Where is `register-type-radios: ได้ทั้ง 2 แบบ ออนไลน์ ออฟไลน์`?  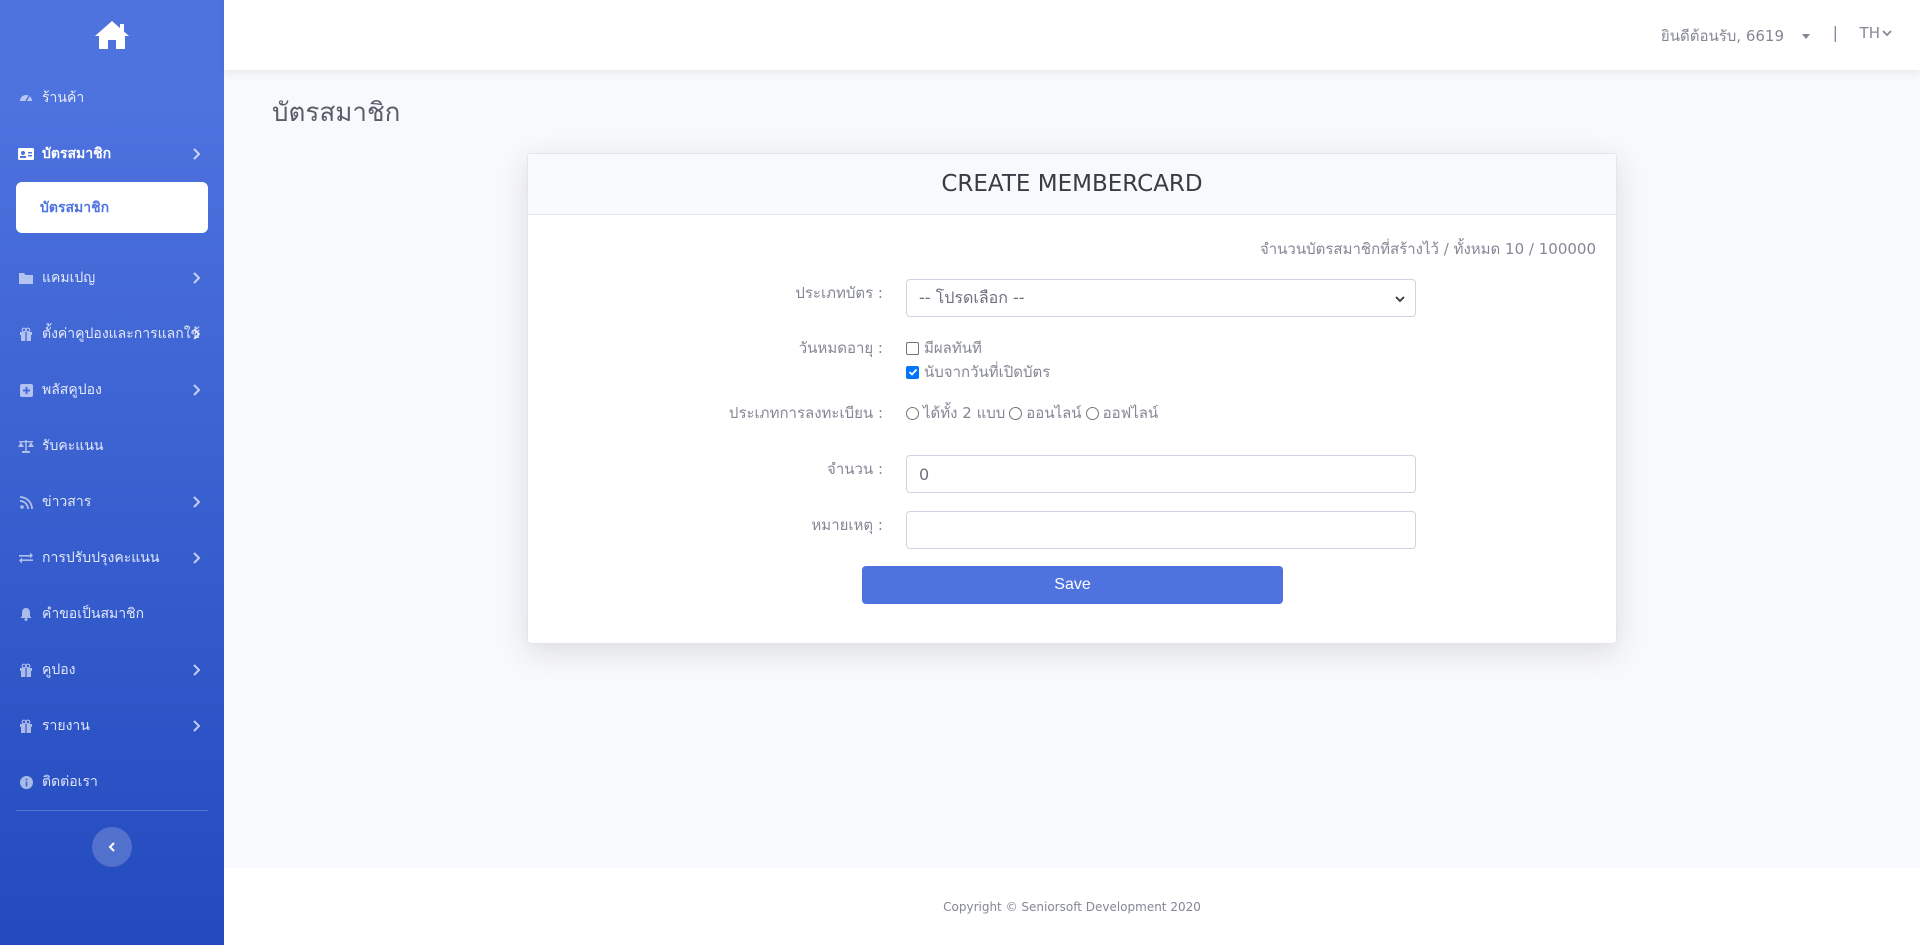
register-type-radios: ได้ทั้ง 2 แบบ ออนไลน์ ออฟไลน์ is located at coordinates (1034, 413).